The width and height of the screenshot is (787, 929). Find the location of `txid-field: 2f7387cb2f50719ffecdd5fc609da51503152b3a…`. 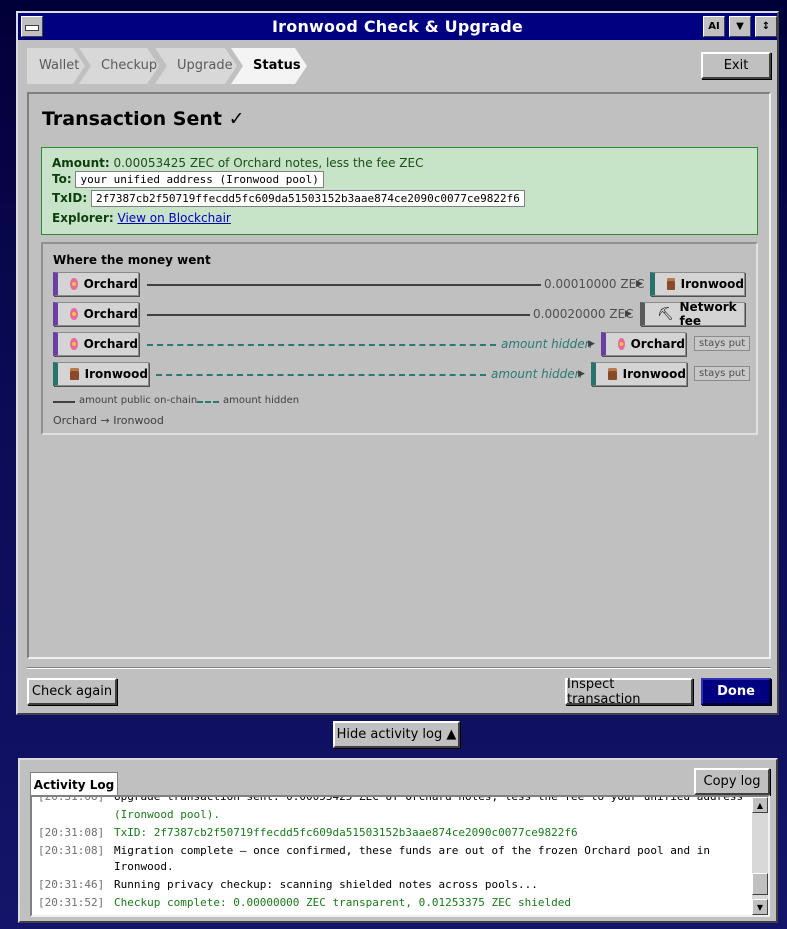

txid-field: 2f7387cb2f50719ffecdd5fc609da51503152b3a… is located at coordinates (307, 198).